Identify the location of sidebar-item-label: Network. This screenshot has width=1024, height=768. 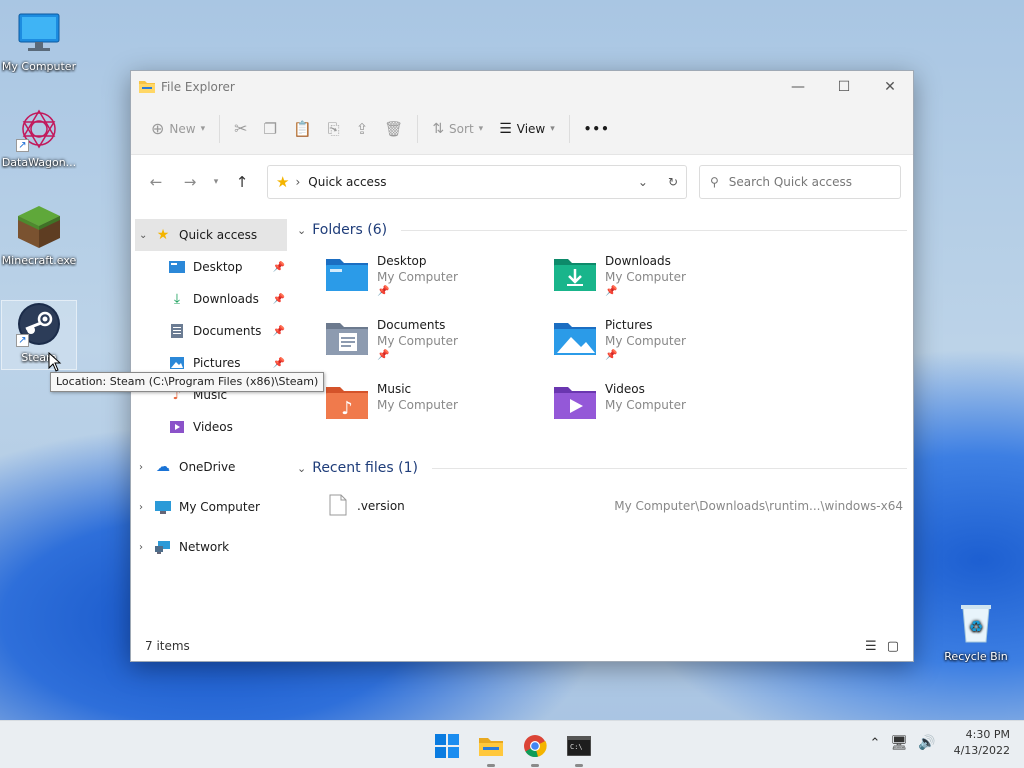
(204, 547).